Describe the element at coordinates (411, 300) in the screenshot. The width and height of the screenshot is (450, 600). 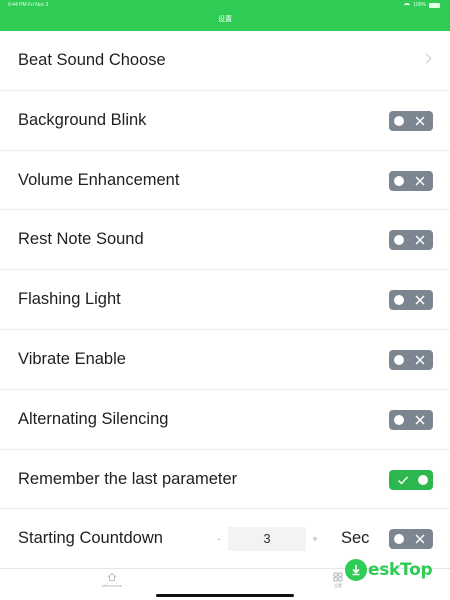
I see `flashing-light-toggle` at that location.